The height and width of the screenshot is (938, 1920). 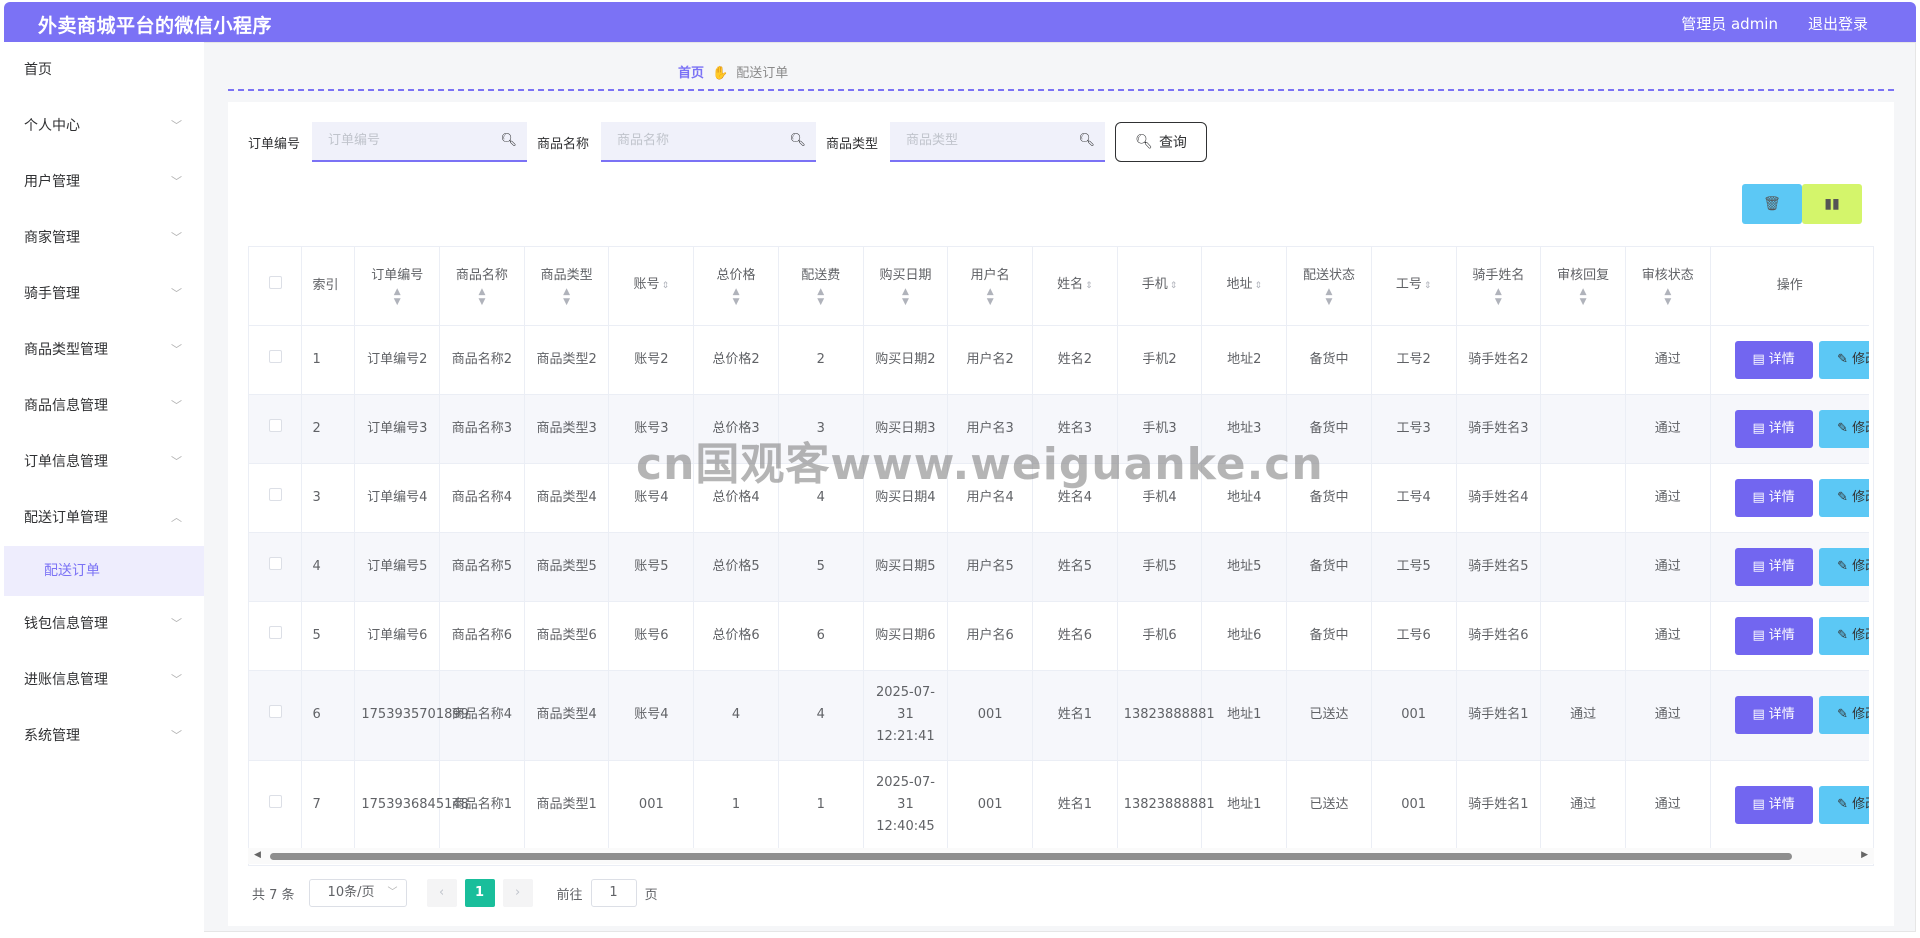 I want to click on column-header: 商品名称 ▲ ▼, so click(x=482, y=286).